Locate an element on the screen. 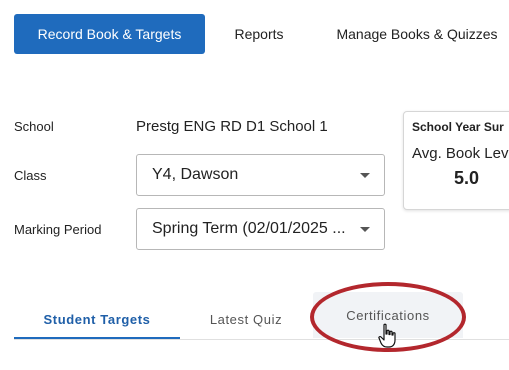 This screenshot has height=370, width=509. tab-student-targets-label: Student Targets is located at coordinates (97, 319).